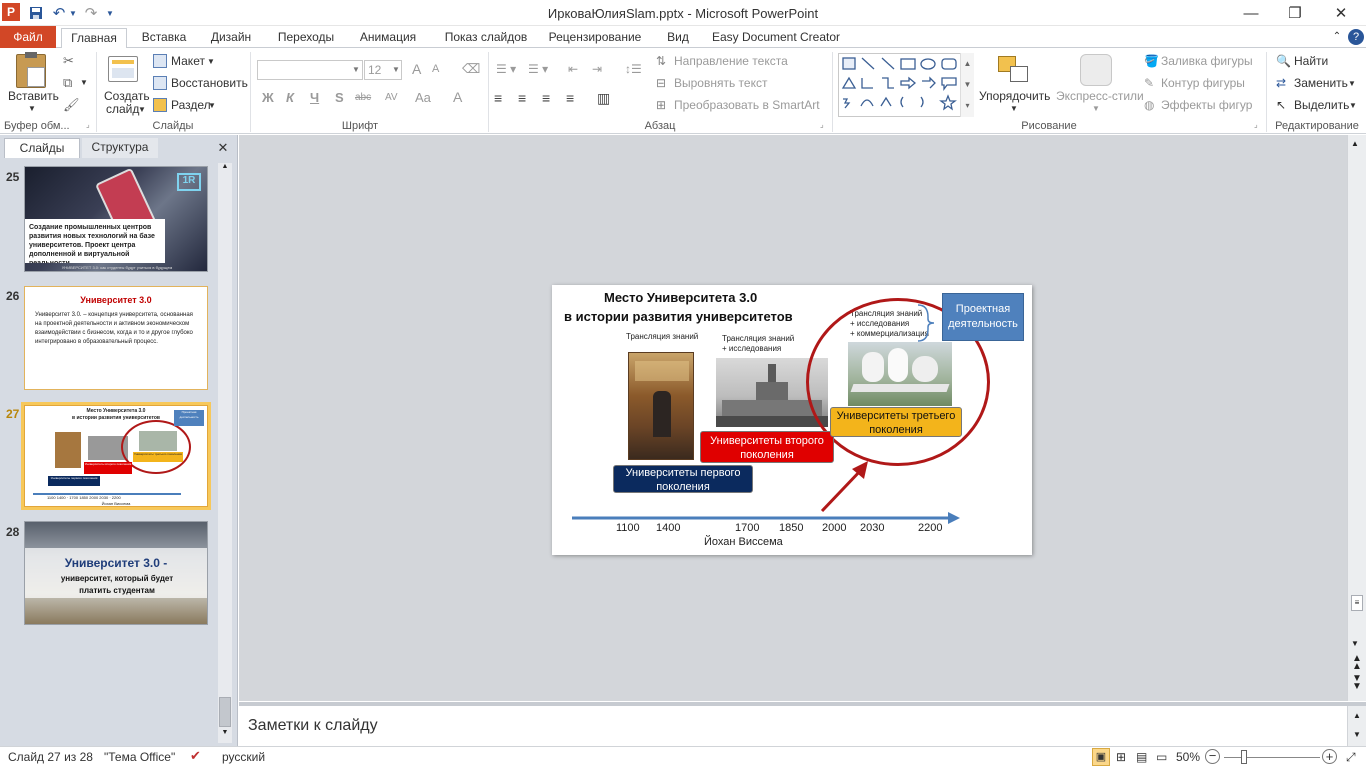 This screenshot has width=1366, height=768. What do you see at coordinates (122, 109) in the screenshot?
I see `new-slide-button-line2: слайд` at bounding box center [122, 109].